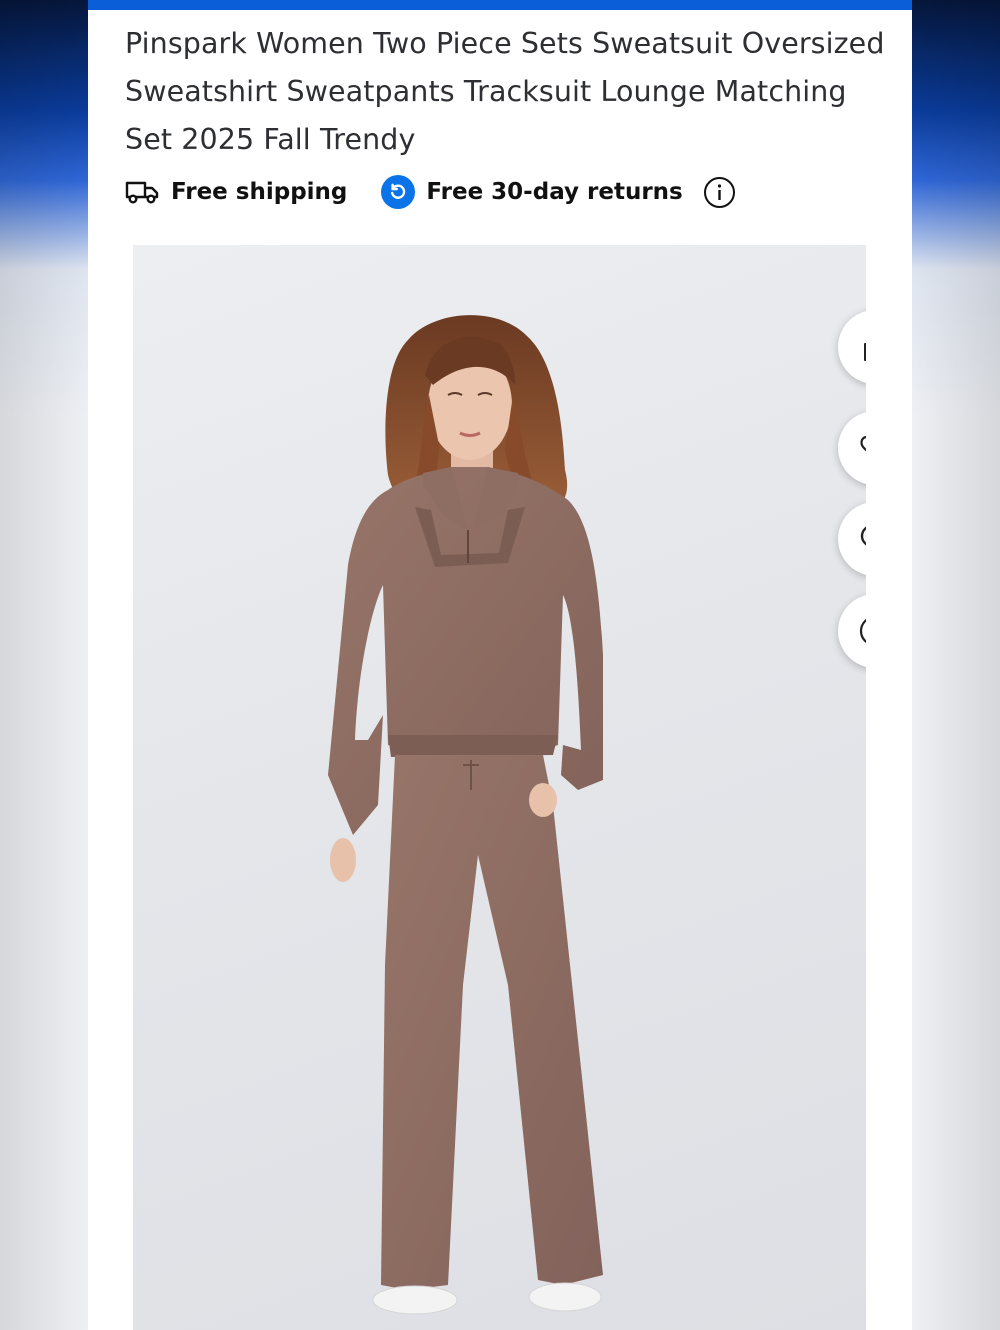  What do you see at coordinates (398, 192) in the screenshot?
I see `returns-icon` at bounding box center [398, 192].